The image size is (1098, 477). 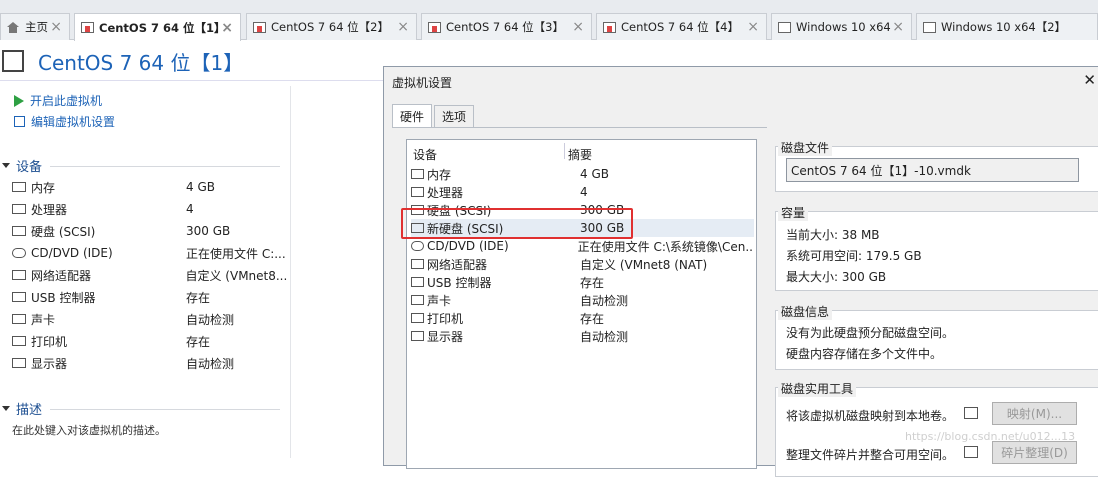 What do you see at coordinates (141, 62) in the screenshot?
I see `page-title: CentOS 7 64 位【1】` at bounding box center [141, 62].